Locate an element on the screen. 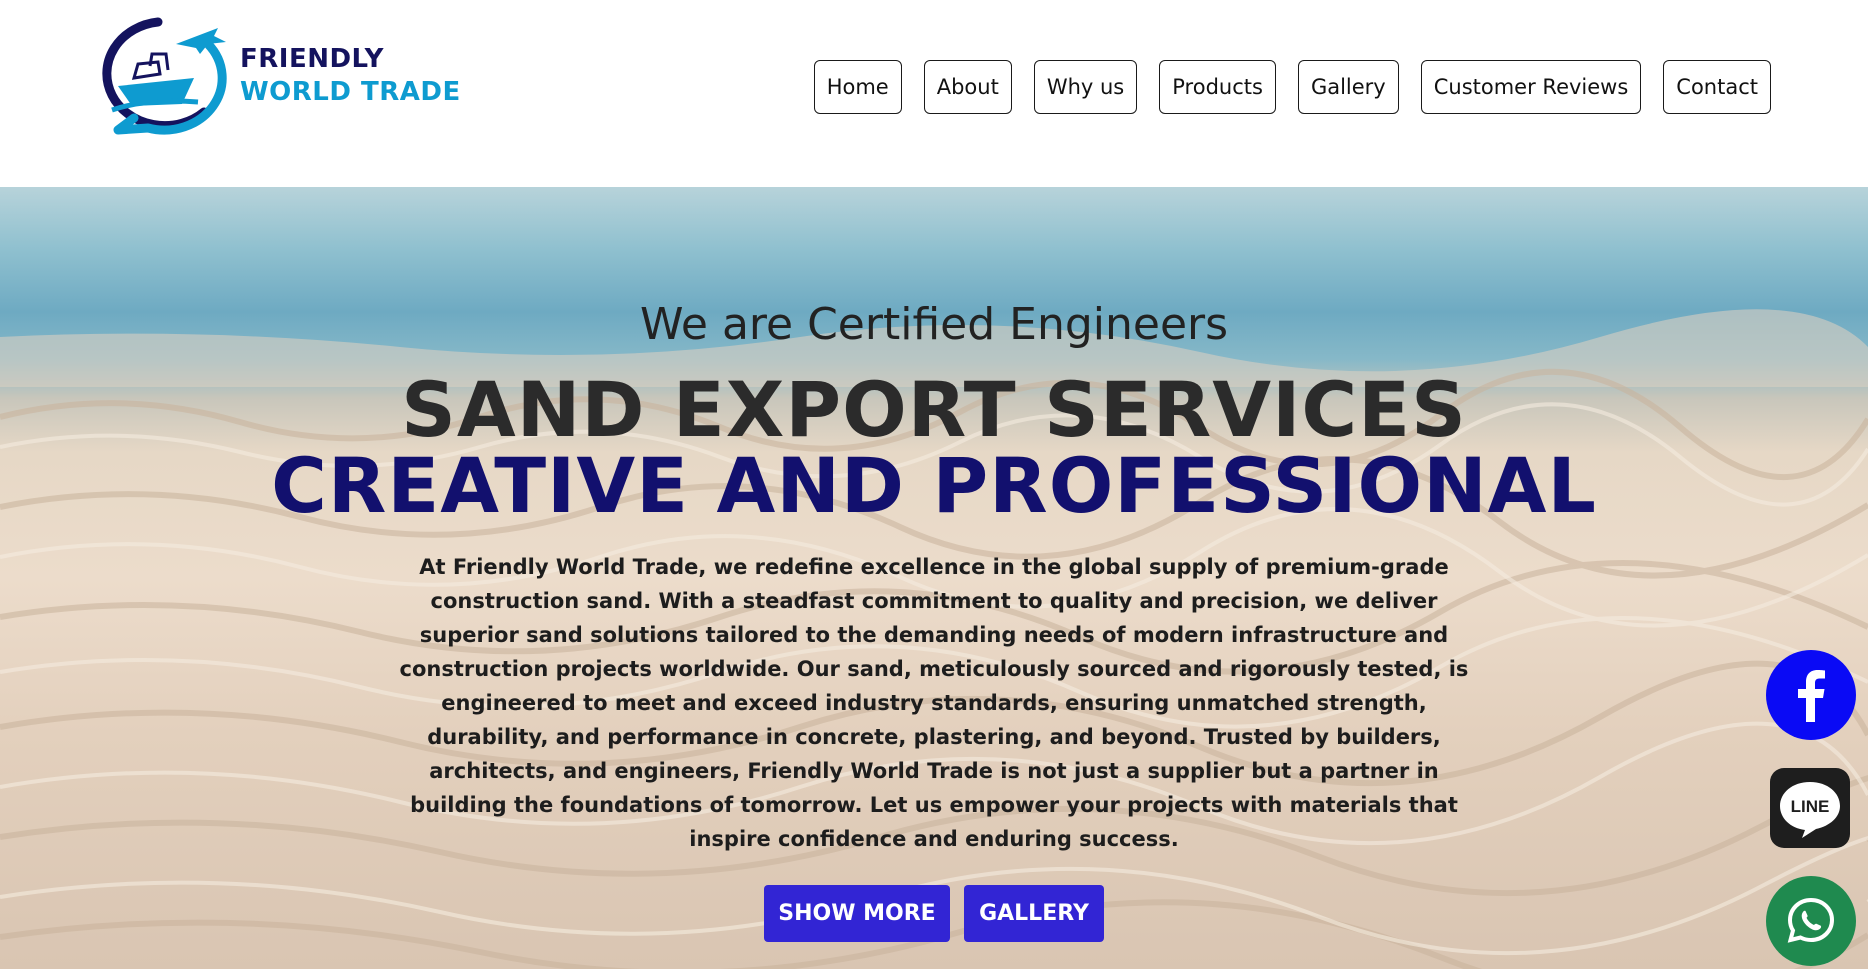 The height and width of the screenshot is (969, 1868). line-icon-label: LINE is located at coordinates (1810, 806).